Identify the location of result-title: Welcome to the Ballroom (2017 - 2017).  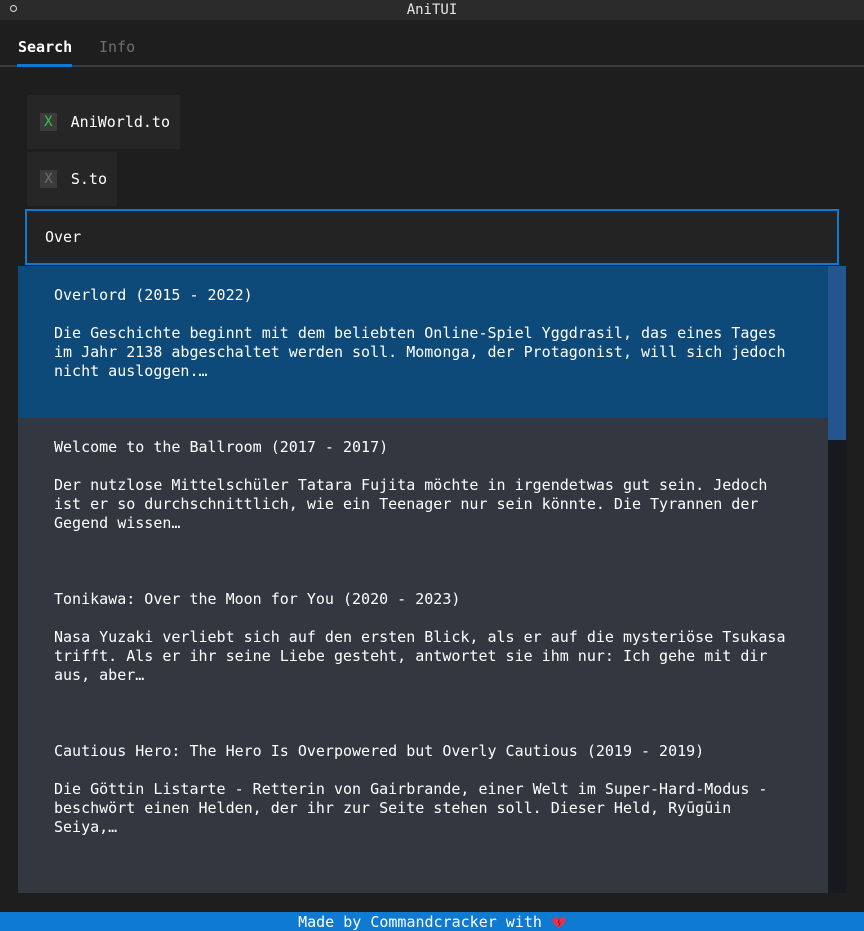
(221, 447).